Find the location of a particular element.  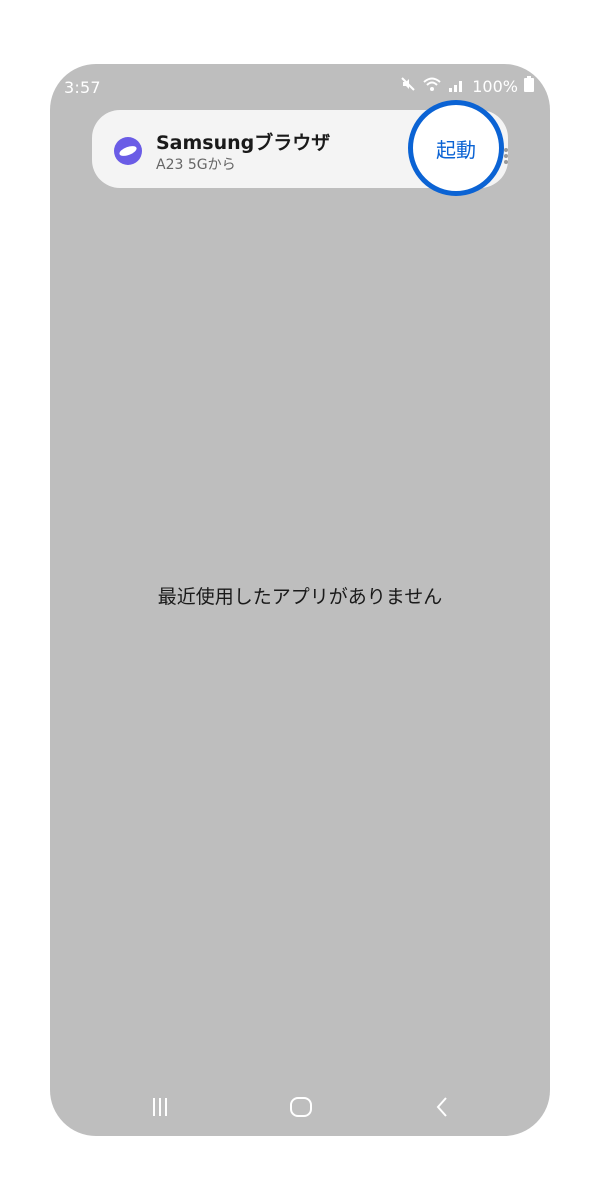

launch-button: 起動 is located at coordinates (456, 148).